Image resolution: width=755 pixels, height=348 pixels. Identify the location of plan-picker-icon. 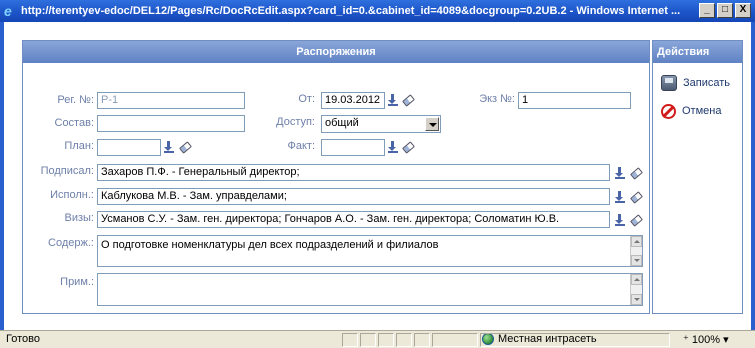
(169, 147).